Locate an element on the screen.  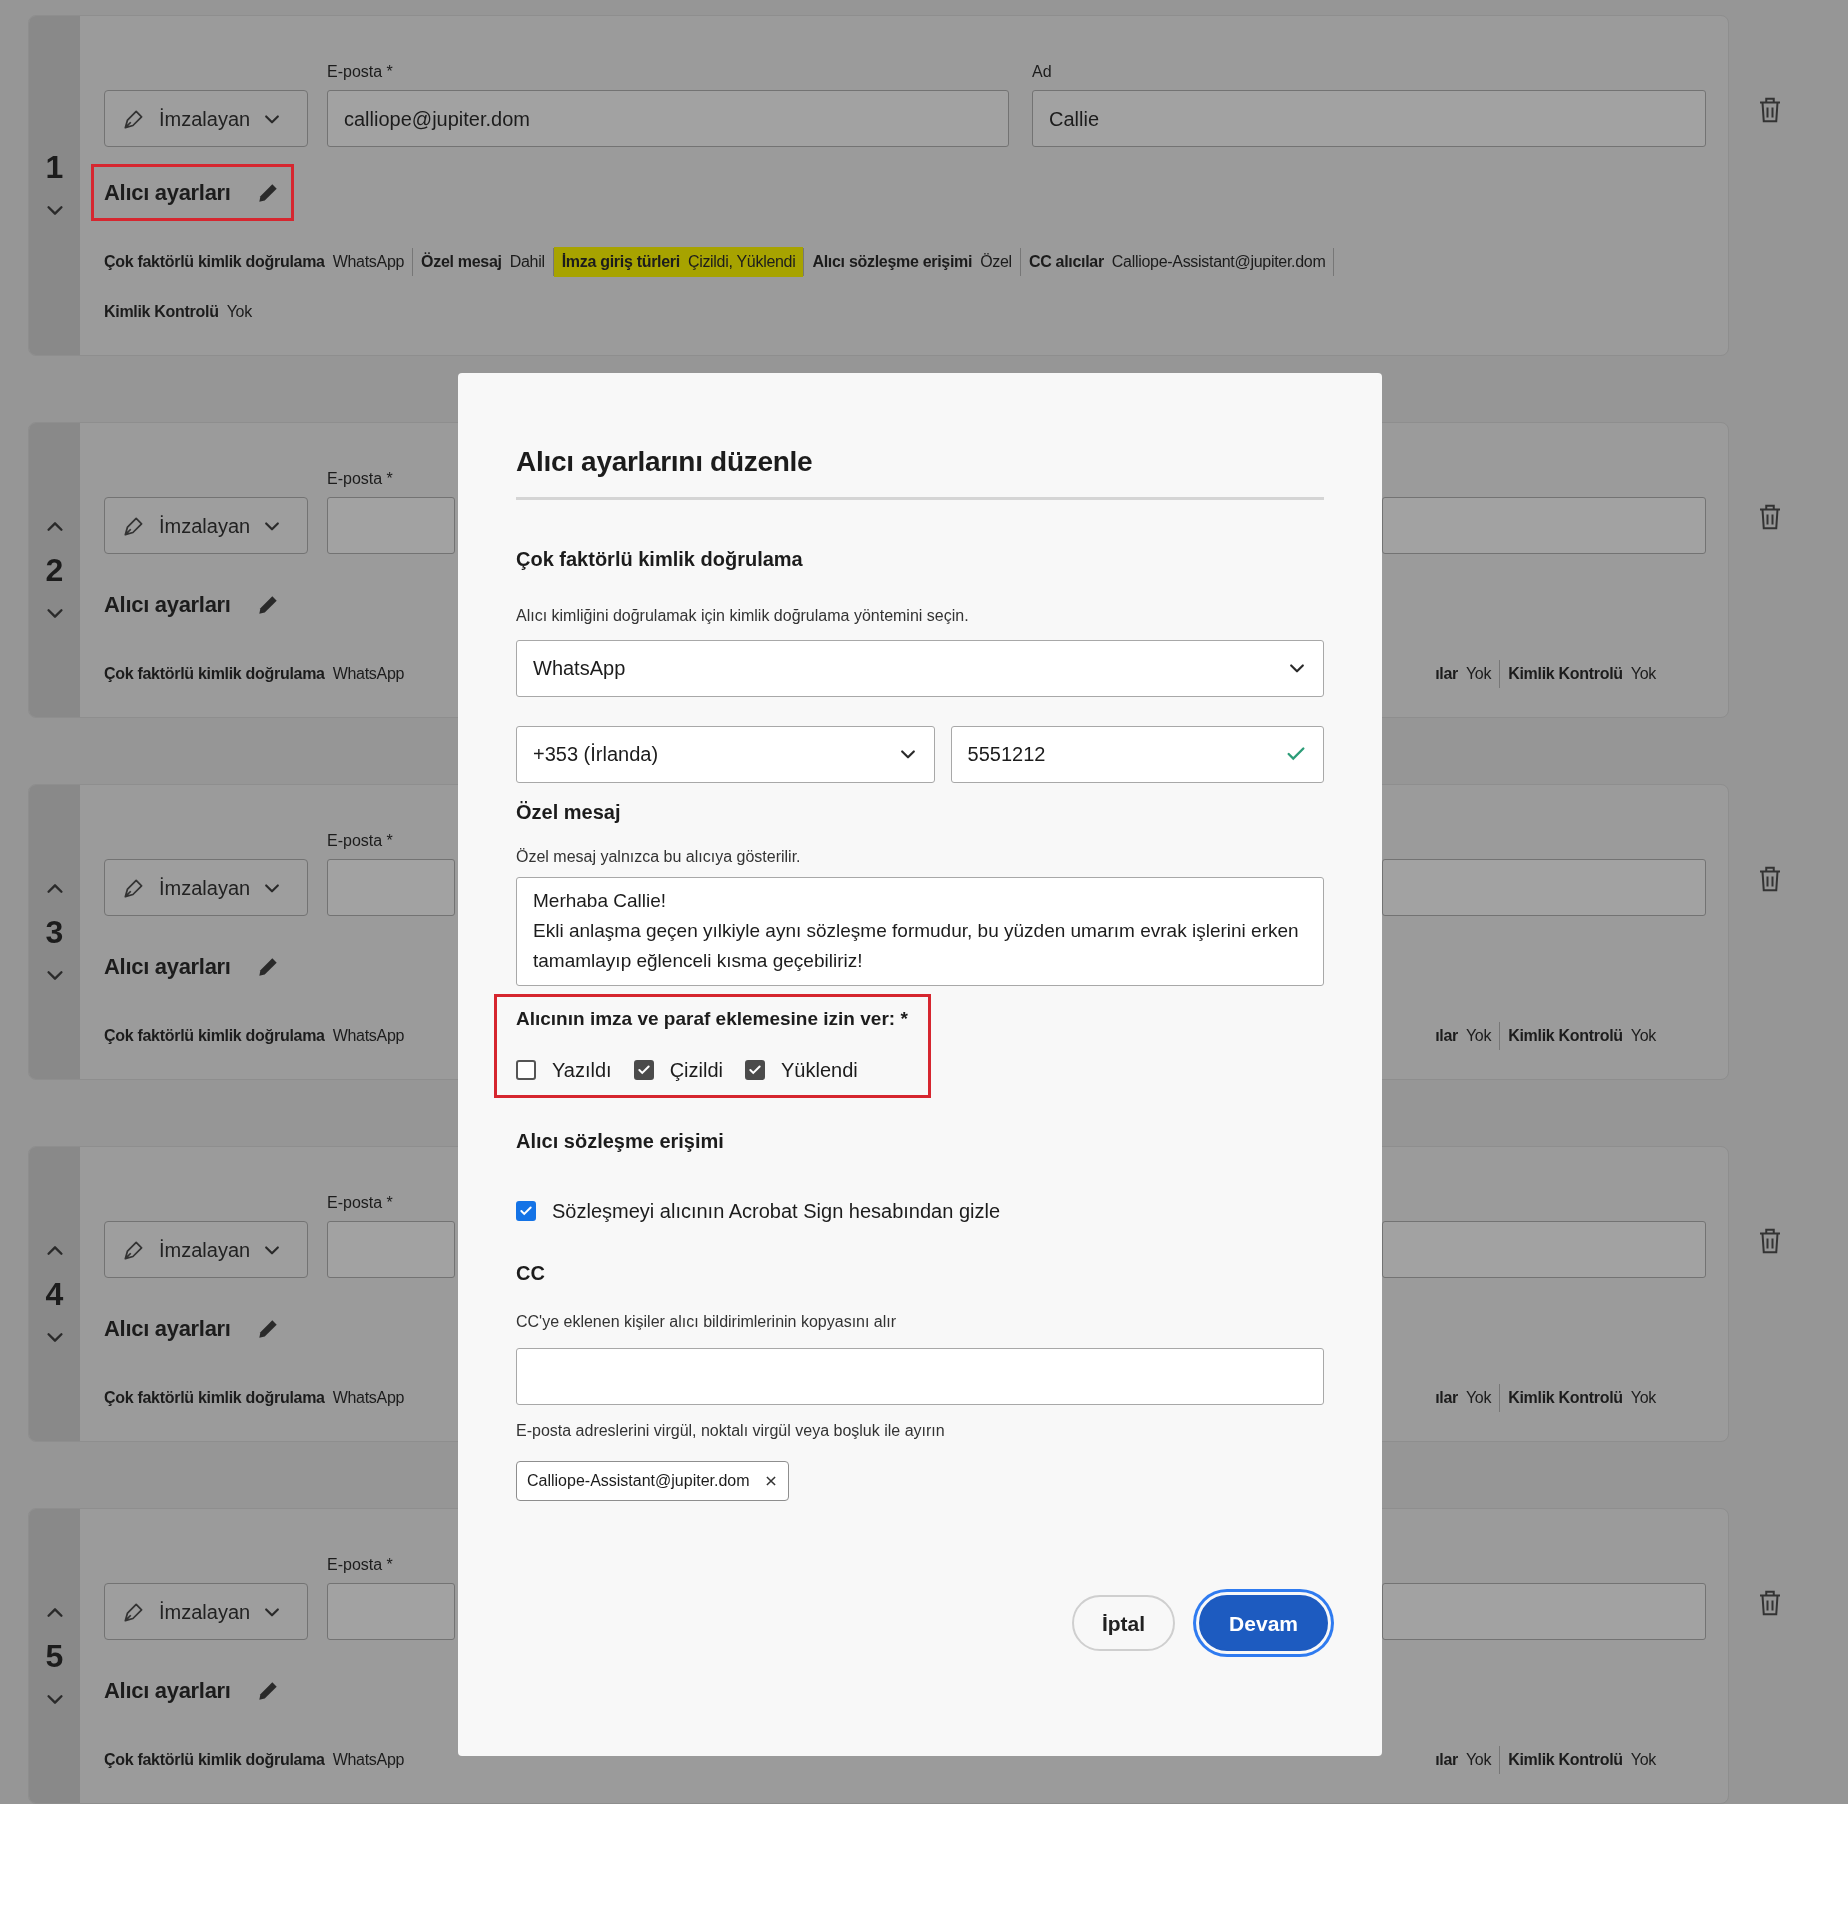
field-label: Alıcının imza ve paraf eklemesine izin ver: * is located at coordinates (712, 1018).